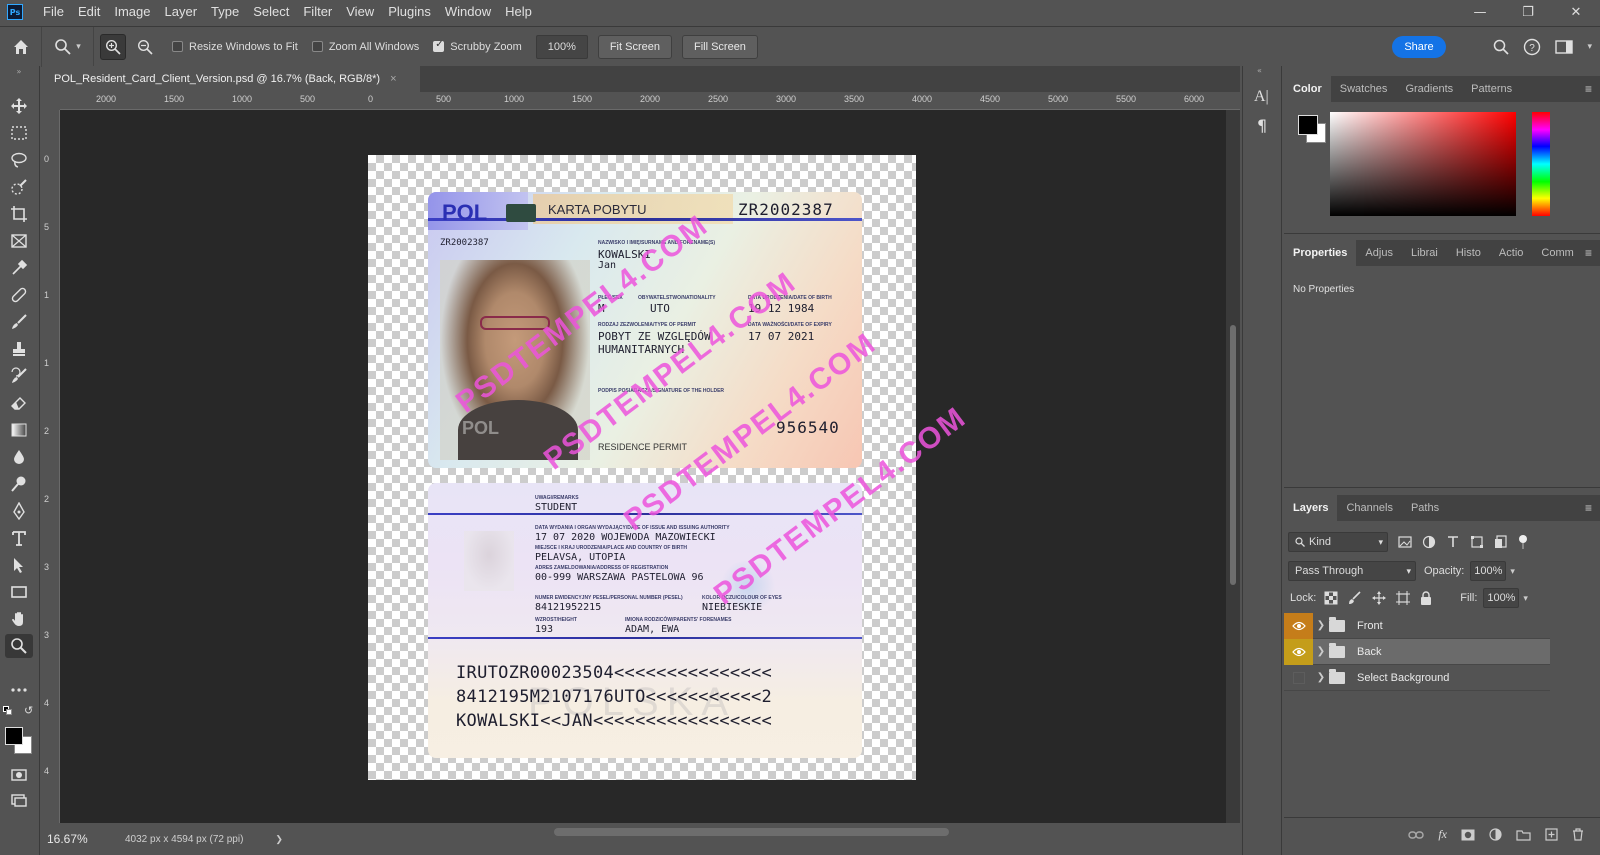  I want to click on more-tools, so click(19, 690).